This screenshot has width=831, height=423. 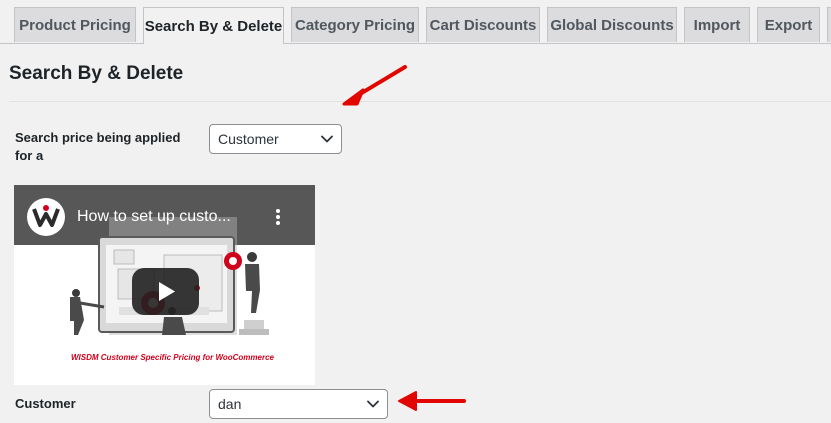 I want to click on tab-search-by-delete: Search By & Delete, so click(x=213, y=25).